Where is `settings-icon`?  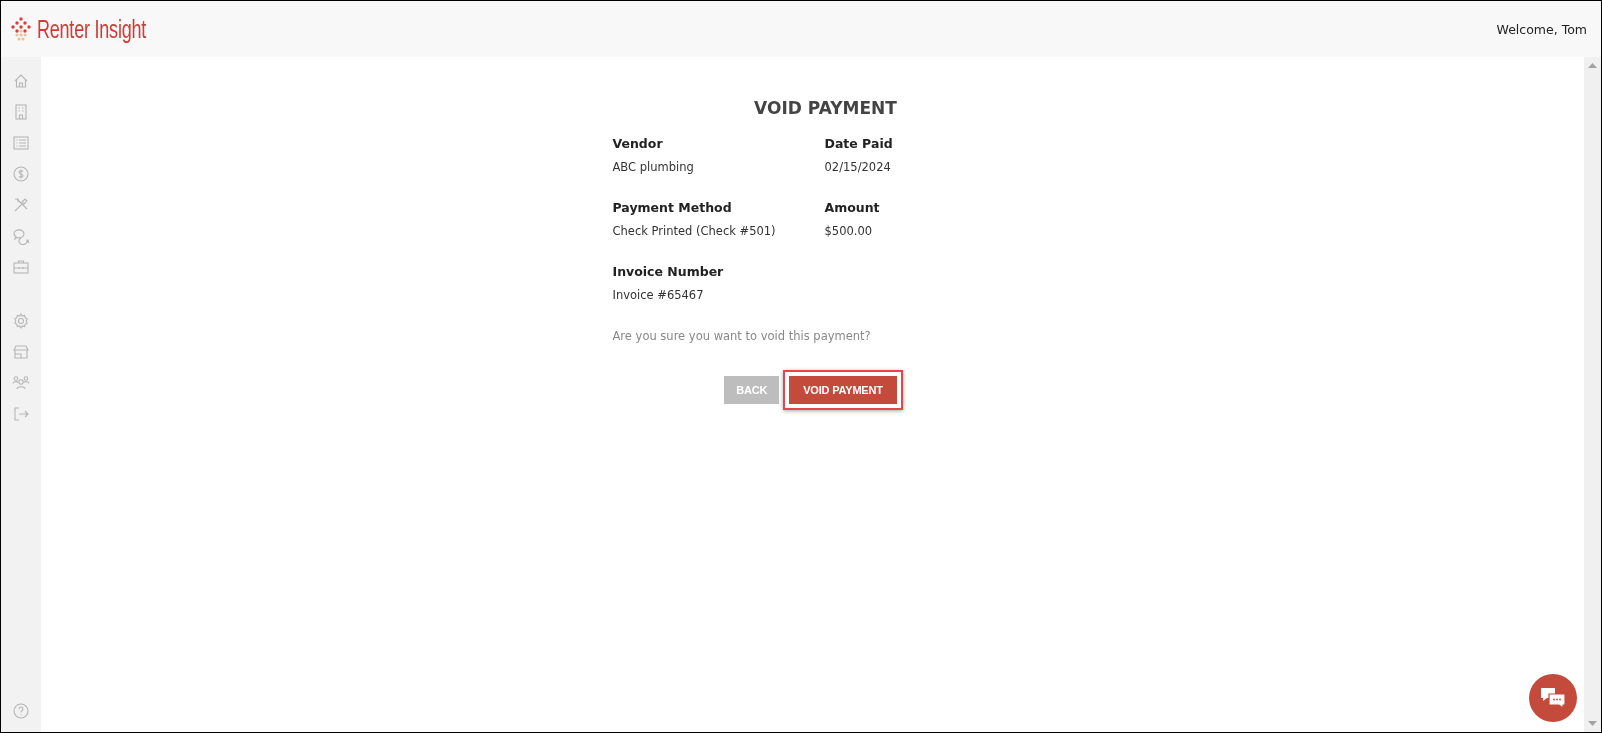 settings-icon is located at coordinates (21, 321).